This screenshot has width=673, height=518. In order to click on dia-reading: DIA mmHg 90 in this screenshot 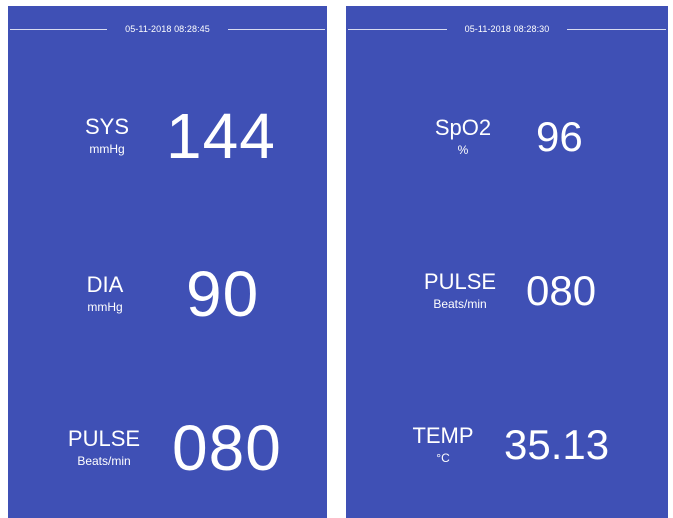, I will do `click(168, 294)`.